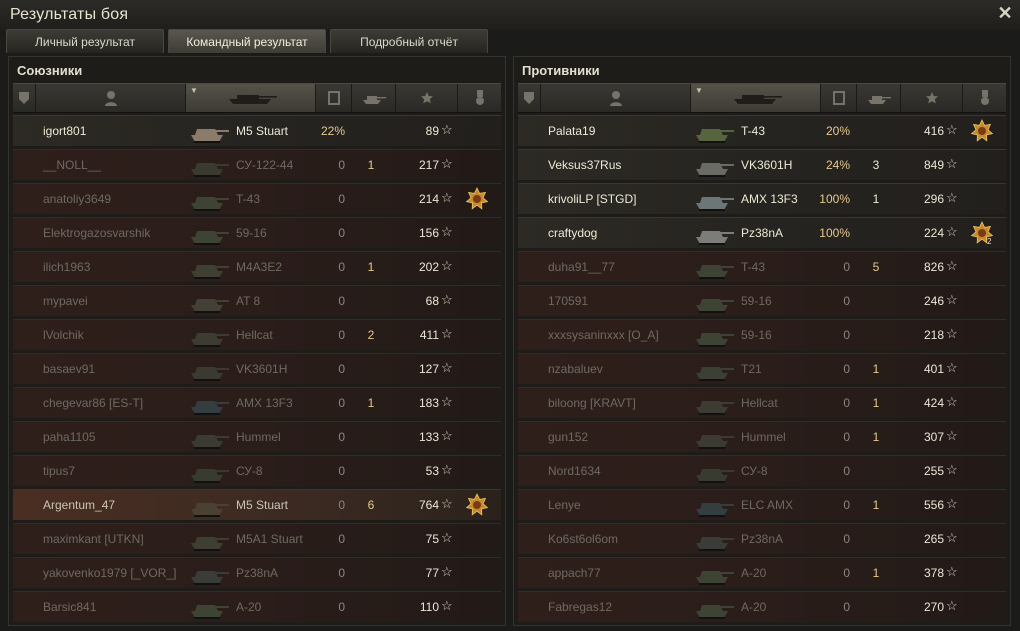 The width and height of the screenshot is (1020, 631). What do you see at coordinates (371, 335) in the screenshot?
I see `frags-value: 2` at bounding box center [371, 335].